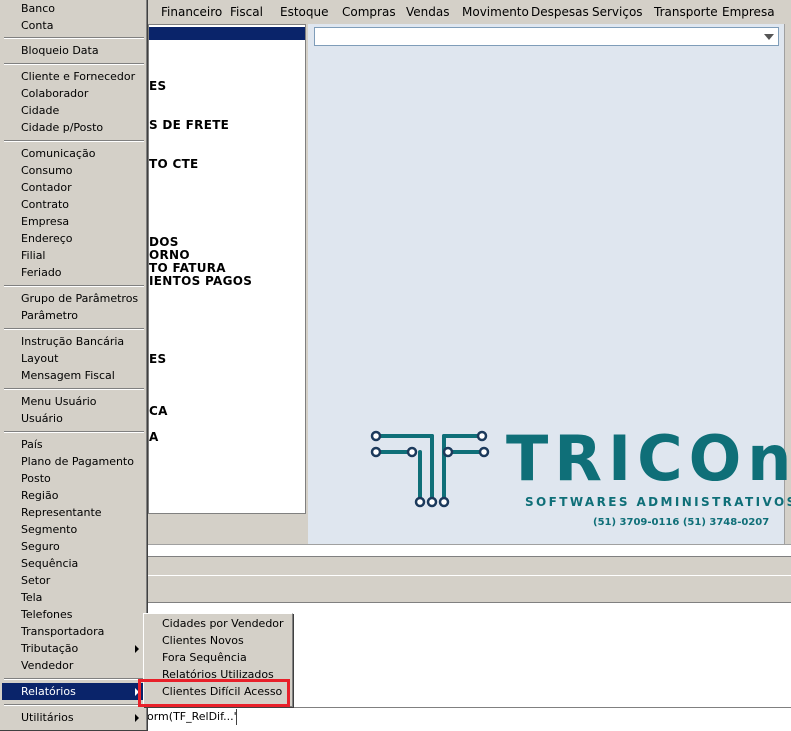 The width and height of the screenshot is (791, 731). Describe the element at coordinates (227, 33) in the screenshot. I see `list-selection-bar` at that location.